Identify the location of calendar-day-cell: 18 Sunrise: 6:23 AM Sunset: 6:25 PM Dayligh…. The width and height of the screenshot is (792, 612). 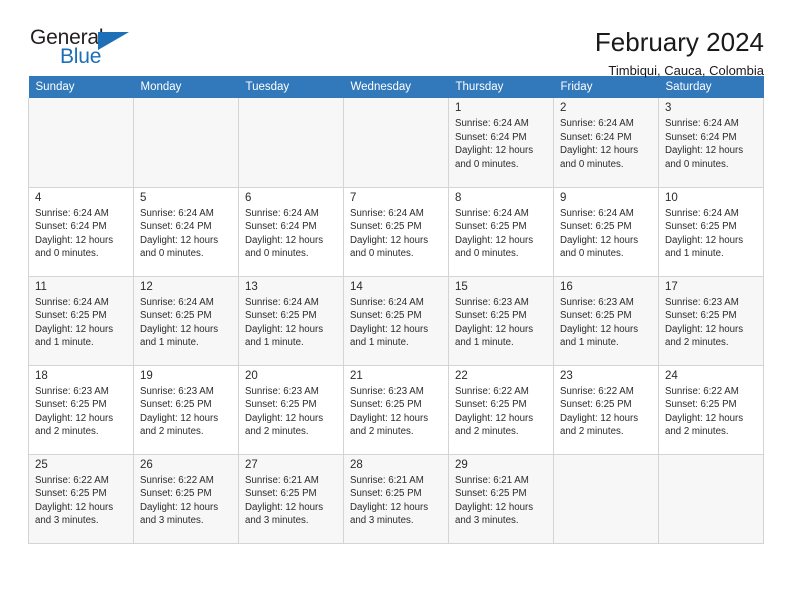
(81, 410).